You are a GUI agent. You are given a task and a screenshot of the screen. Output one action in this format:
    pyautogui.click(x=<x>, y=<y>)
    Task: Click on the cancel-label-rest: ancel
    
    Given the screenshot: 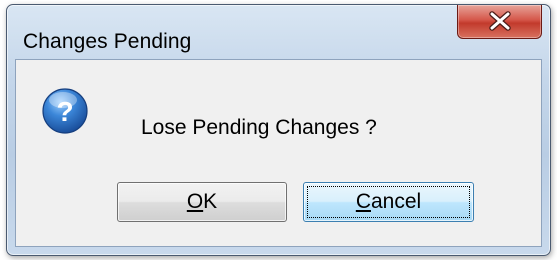 What is the action you would take?
    pyautogui.click(x=396, y=201)
    